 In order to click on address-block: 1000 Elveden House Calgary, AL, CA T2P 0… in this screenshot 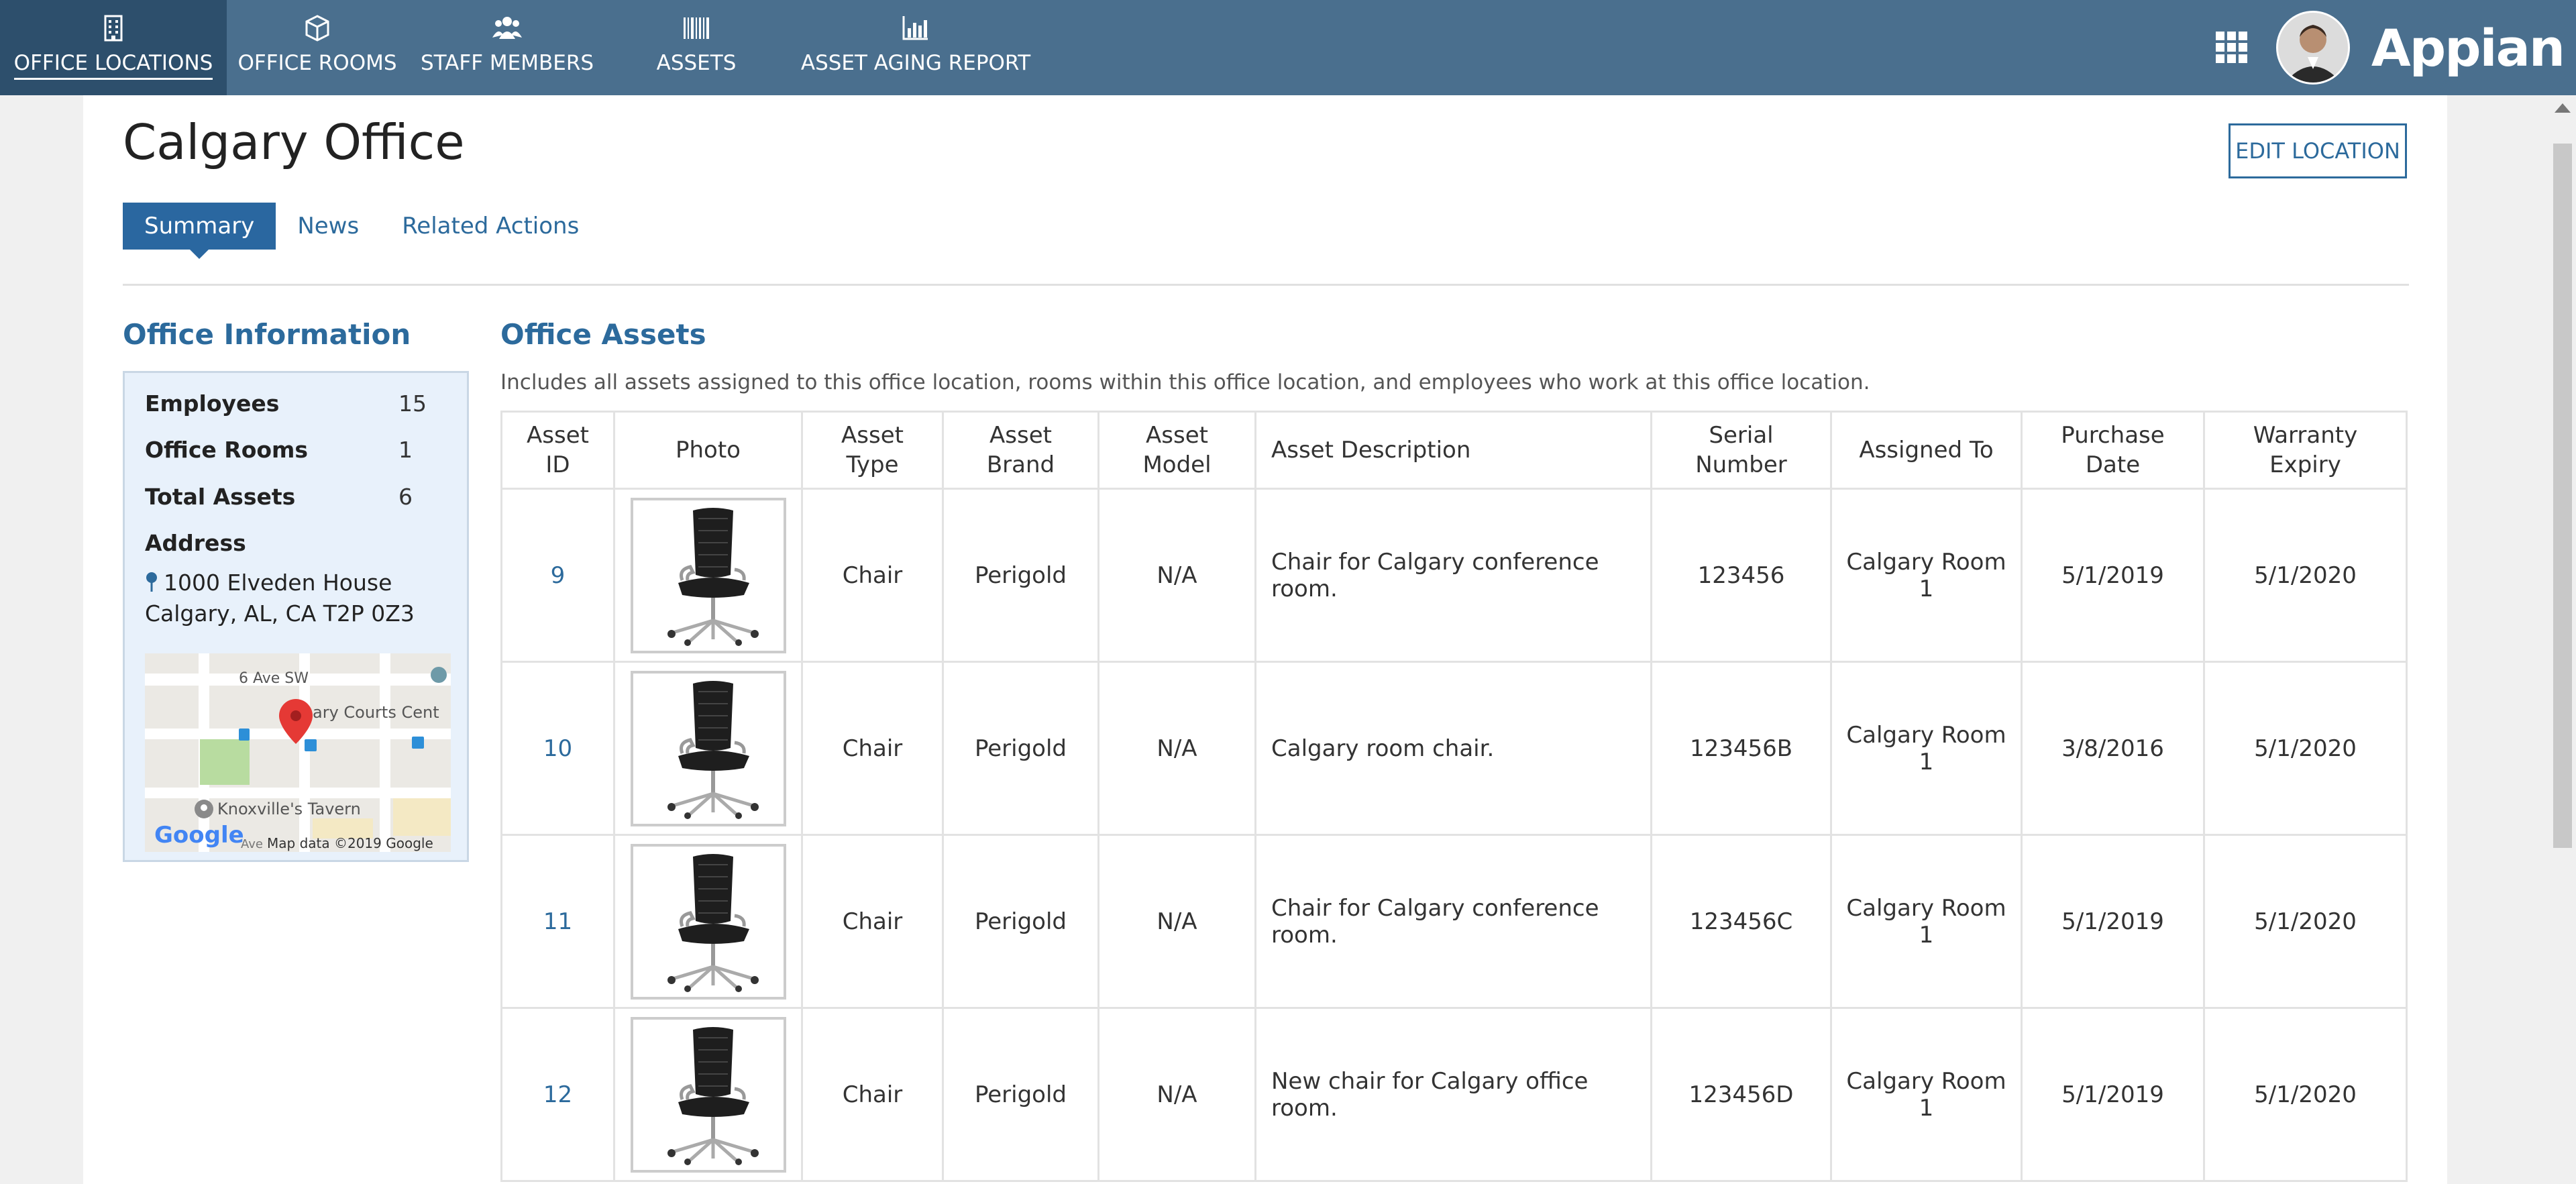, I will do `click(280, 598)`.